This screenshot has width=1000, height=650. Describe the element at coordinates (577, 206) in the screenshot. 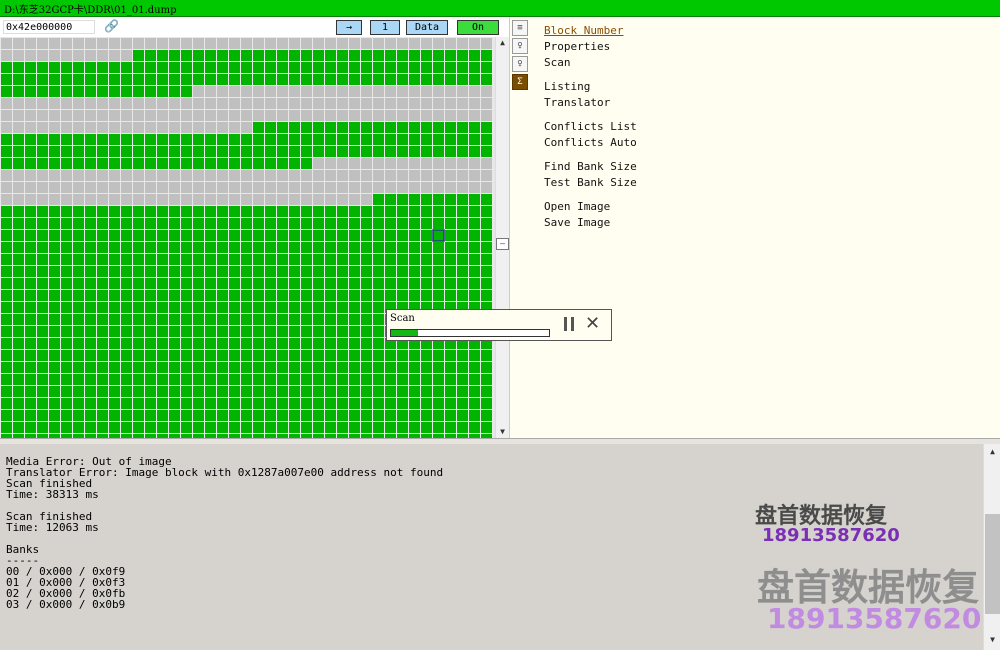

I see `menu-open-image: Open Image` at that location.